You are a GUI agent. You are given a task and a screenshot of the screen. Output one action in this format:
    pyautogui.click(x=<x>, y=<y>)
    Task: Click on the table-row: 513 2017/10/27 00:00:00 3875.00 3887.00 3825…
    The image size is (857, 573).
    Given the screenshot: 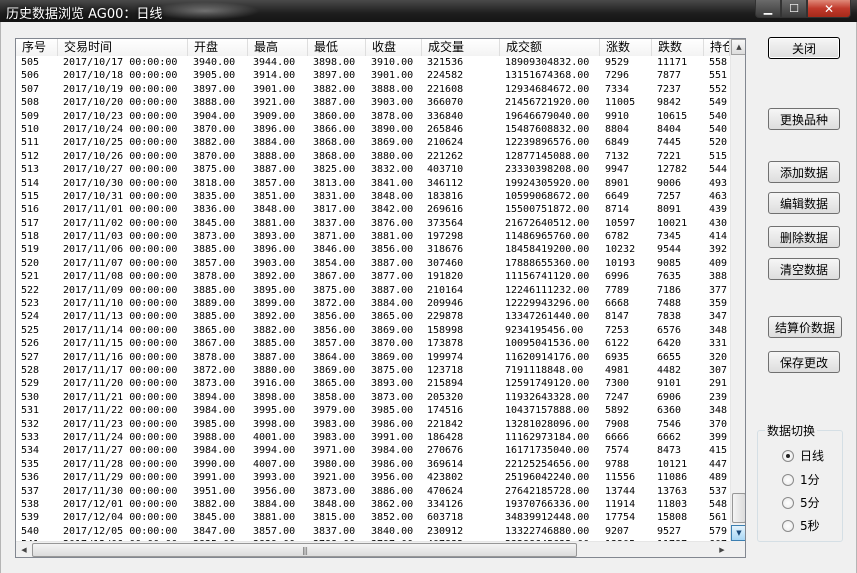 What is the action you would take?
    pyautogui.click(x=373, y=169)
    